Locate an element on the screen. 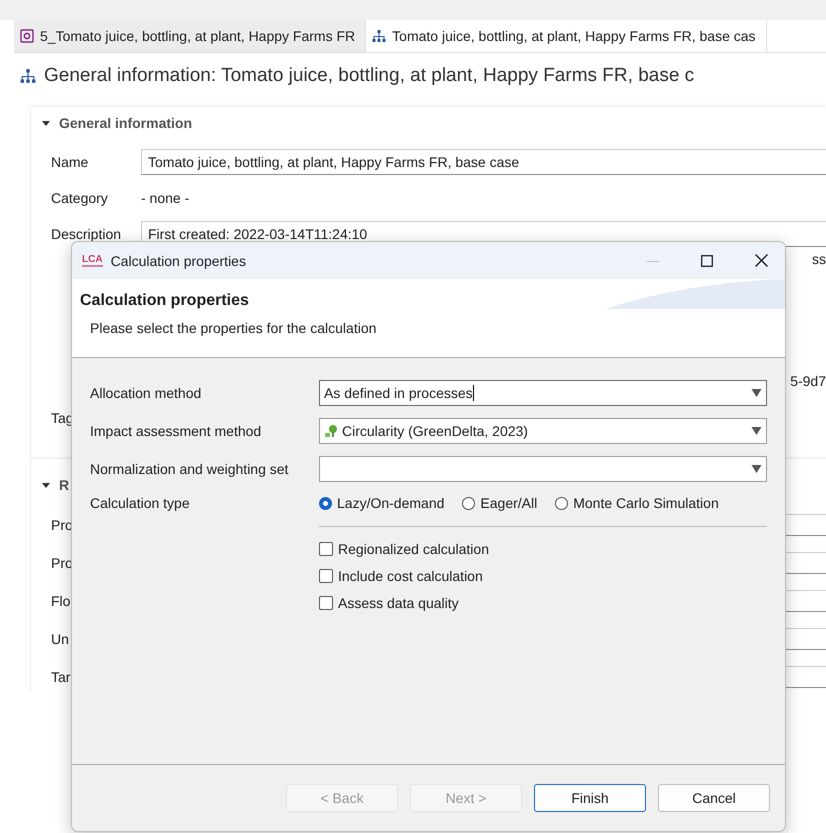 The height and width of the screenshot is (833, 826). checkbox: Regionalized calculation is located at coordinates (543, 549).